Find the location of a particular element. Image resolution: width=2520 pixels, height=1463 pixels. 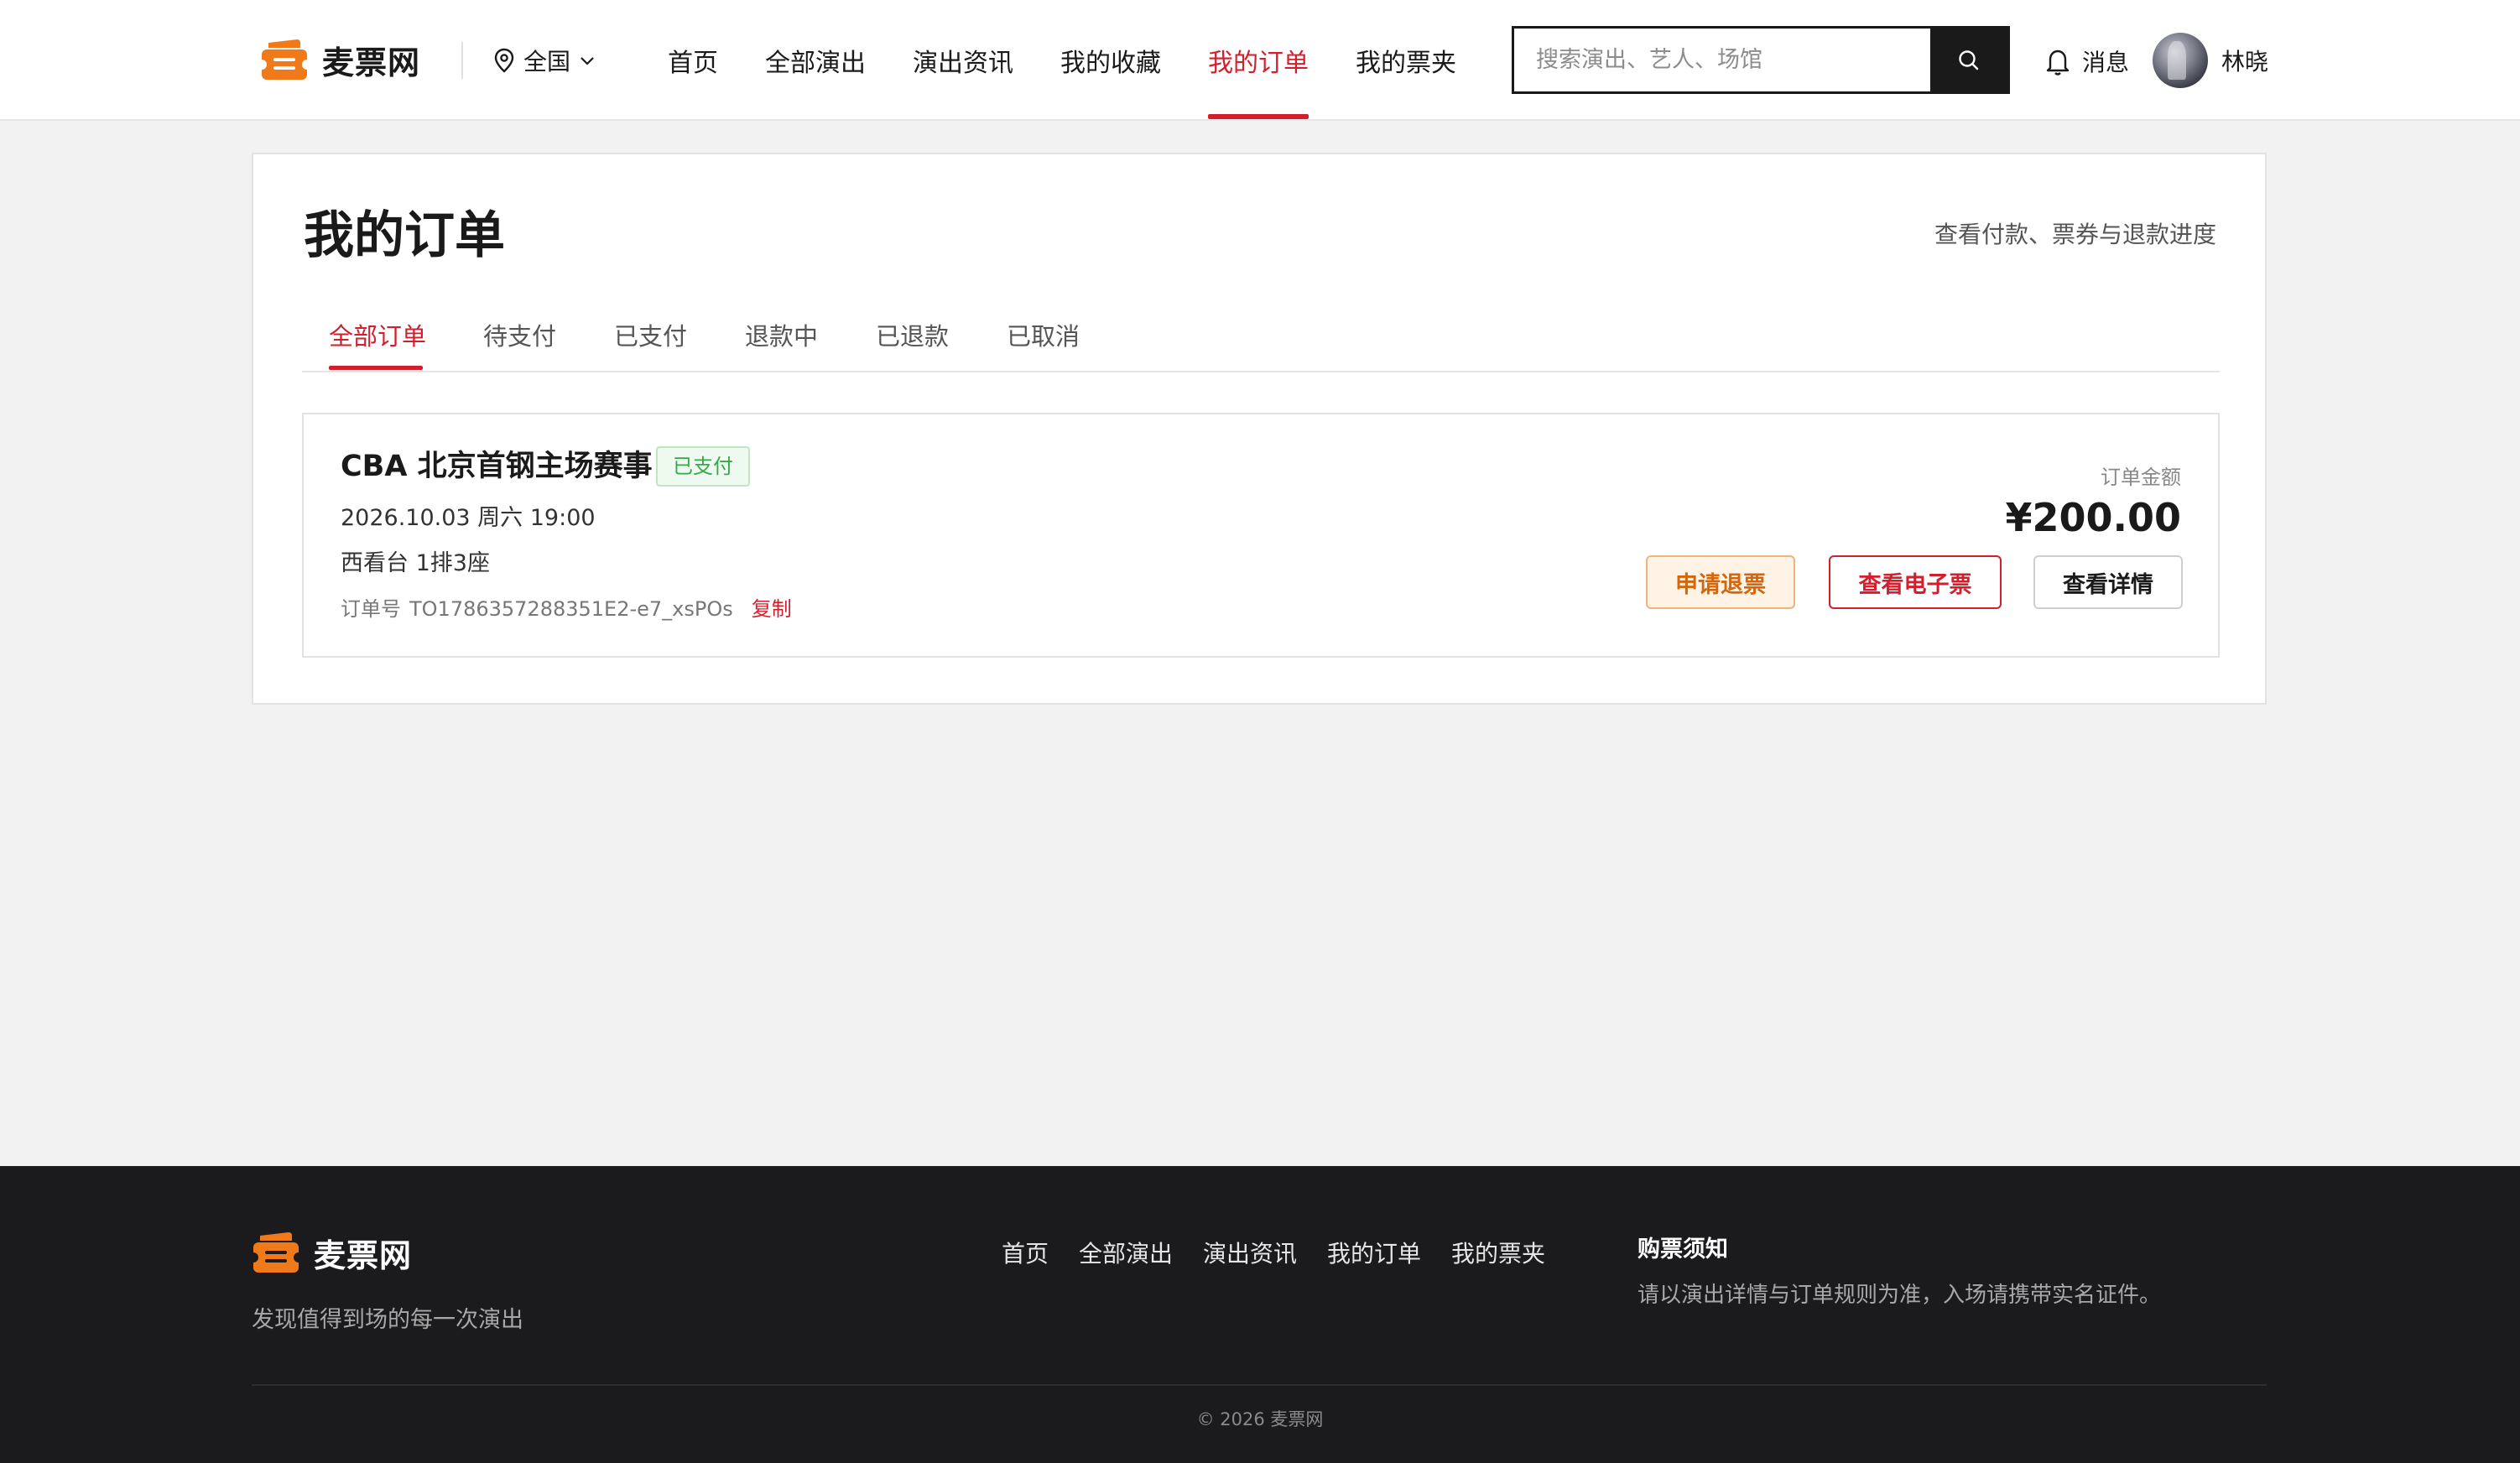

search-input is located at coordinates (1722, 60).